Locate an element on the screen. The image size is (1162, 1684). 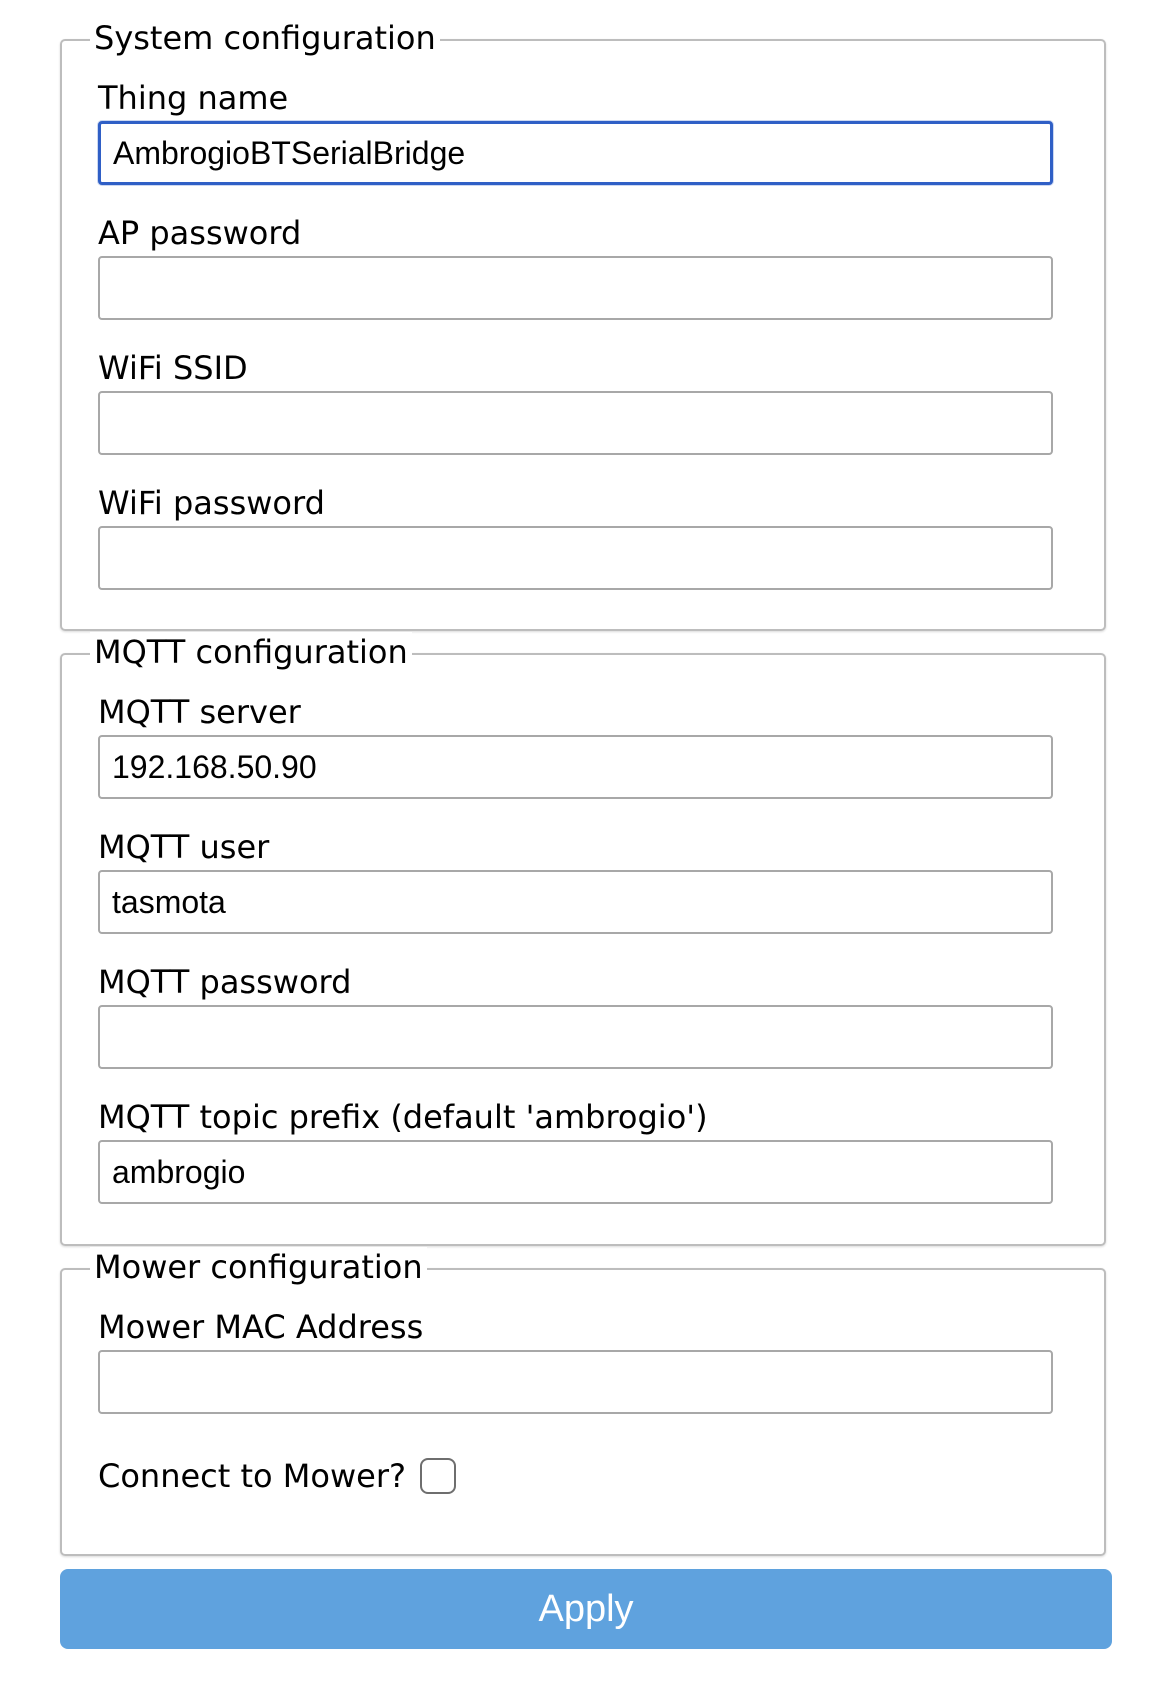
mower-configuration-legend: Mower configuration is located at coordinates (258, 1267).